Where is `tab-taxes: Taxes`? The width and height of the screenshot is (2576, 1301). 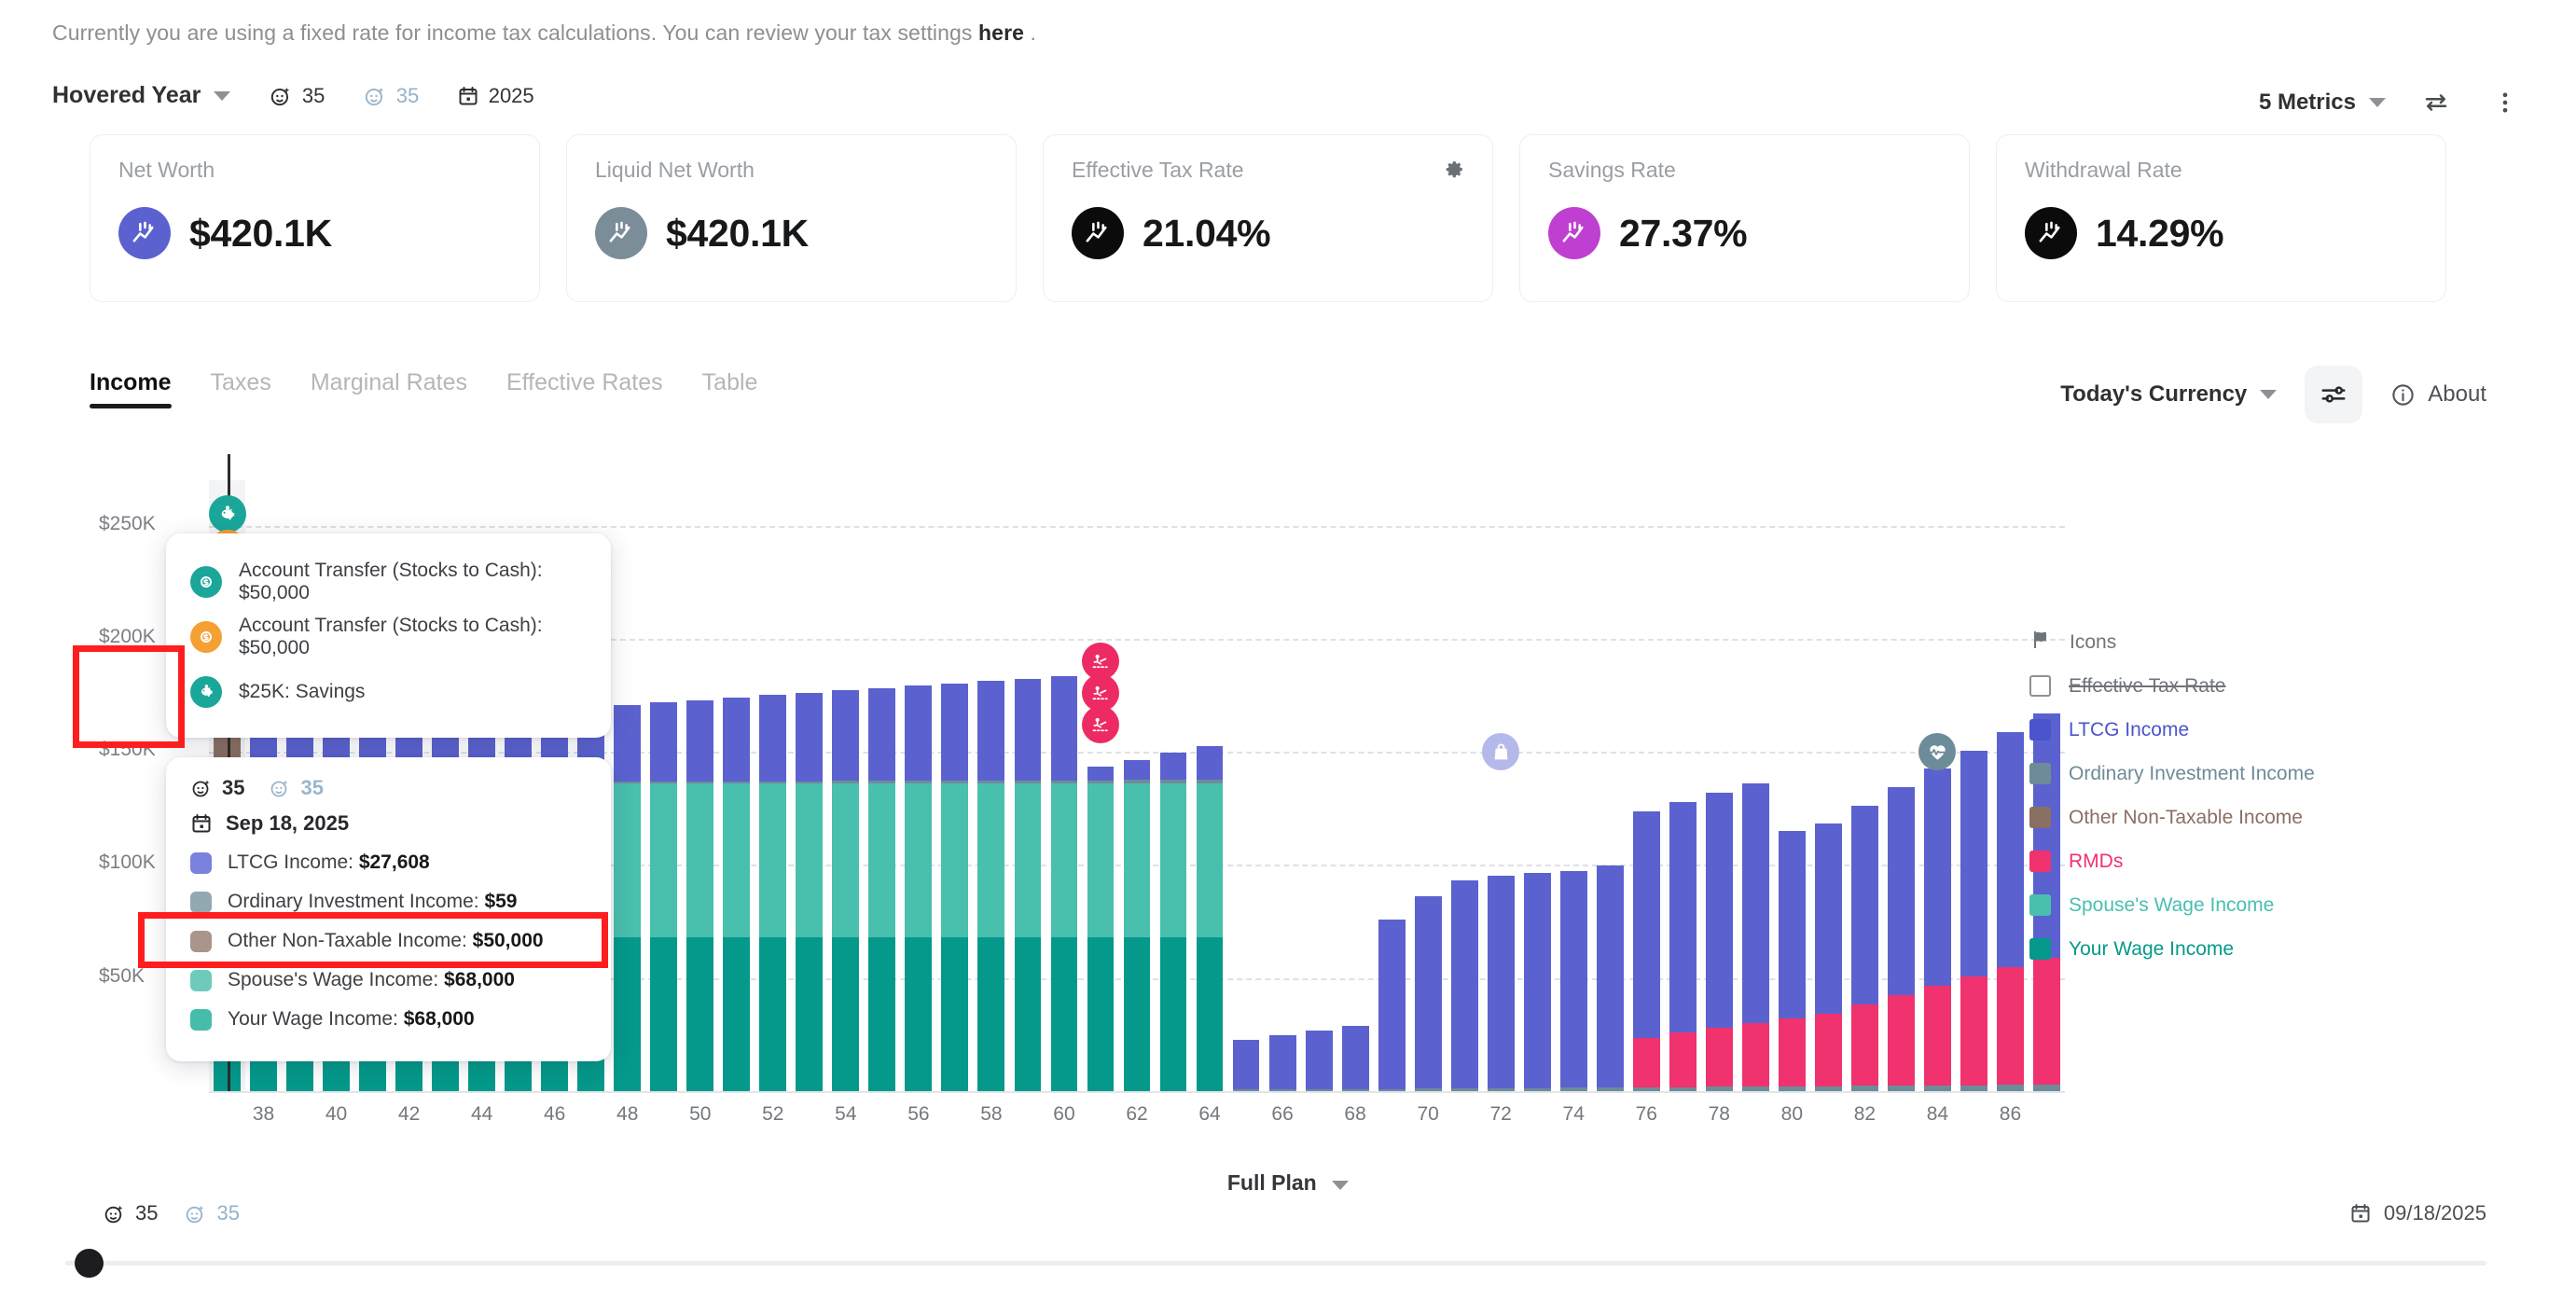 tab-taxes: Taxes is located at coordinates (241, 388).